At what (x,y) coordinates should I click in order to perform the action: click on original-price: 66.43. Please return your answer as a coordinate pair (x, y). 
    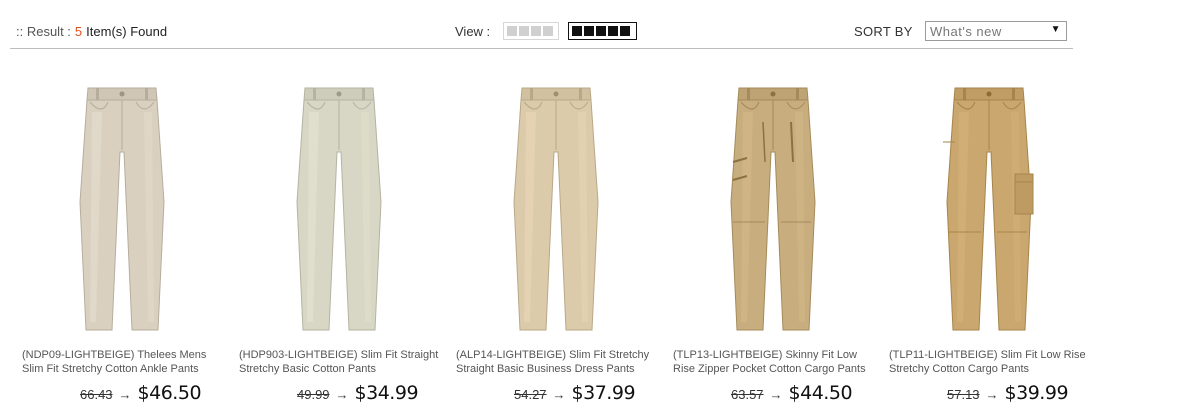
    Looking at the image, I should click on (96, 394).